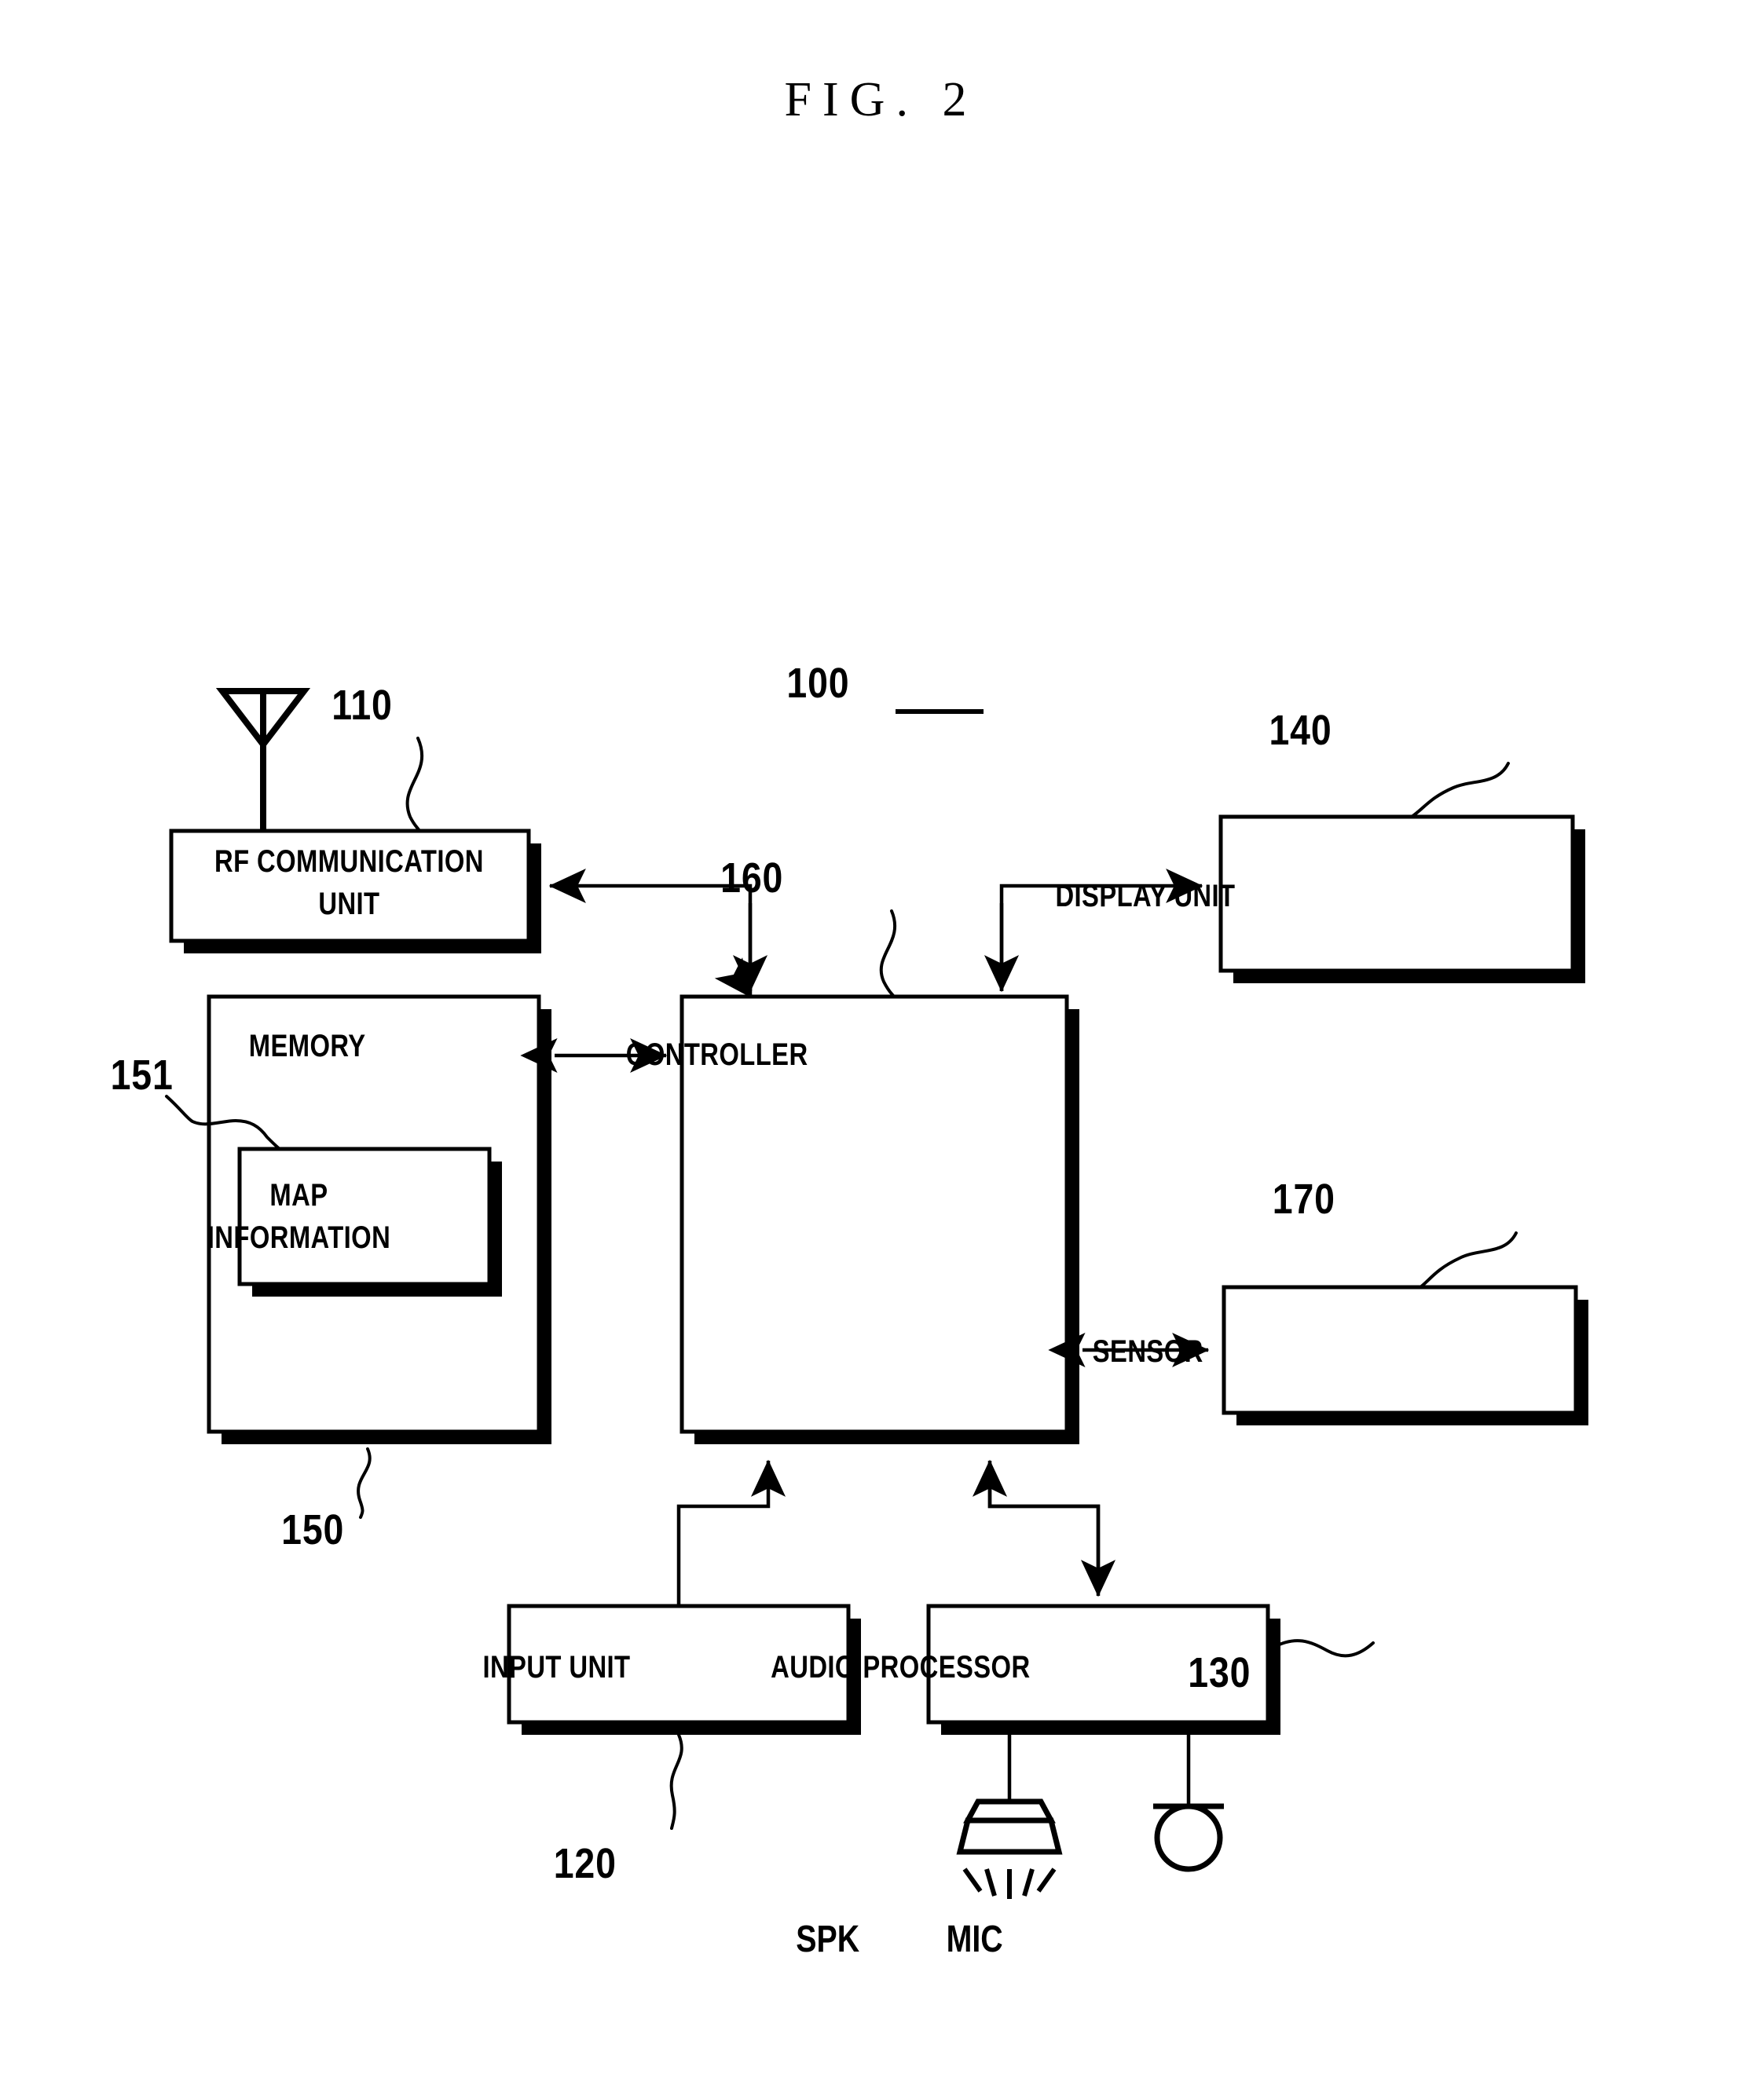 This screenshot has height=2100, width=1762. Describe the element at coordinates (1340, 1355) in the screenshot. I see `block-sensor: SENSOR` at that location.